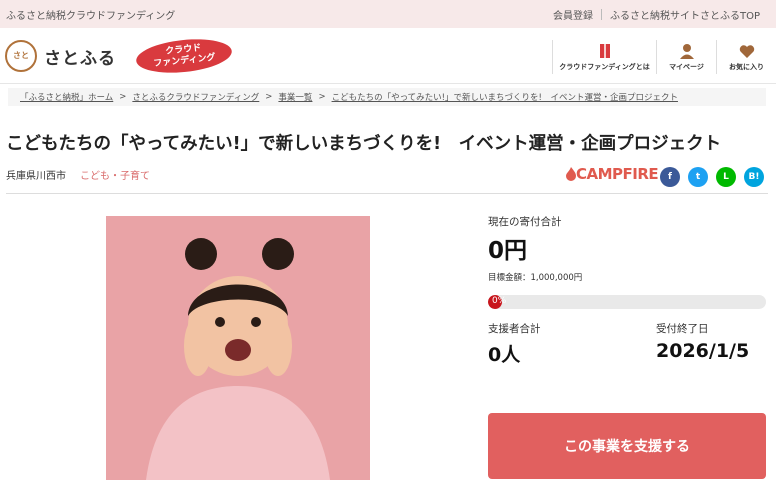 This screenshot has height=499, width=776. I want to click on book-icon, so click(604, 51).